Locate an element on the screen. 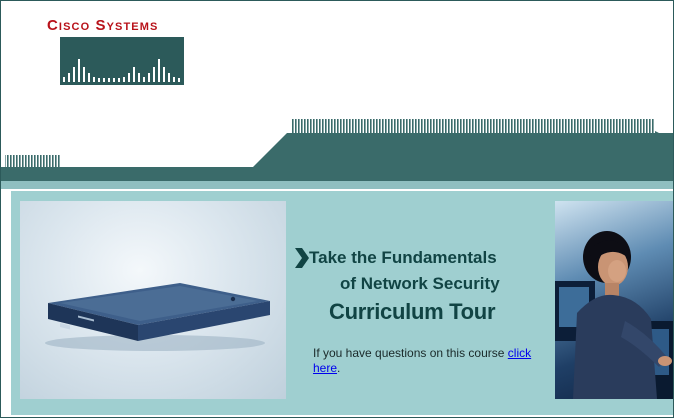 Image resolution: width=674 pixels, height=418 pixels. title-line-2: of Network Security is located at coordinates (420, 283).